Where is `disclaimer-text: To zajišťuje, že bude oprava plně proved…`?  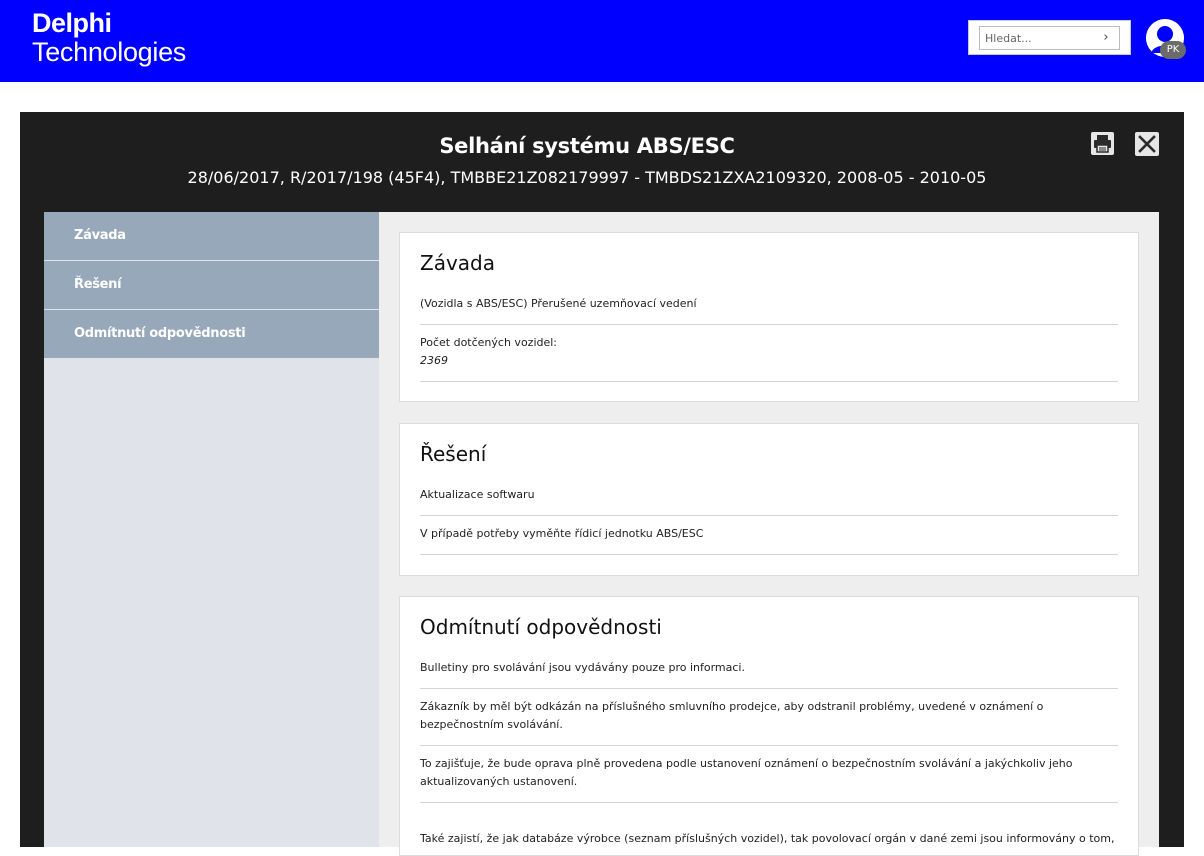
disclaimer-text: To zajišťuje, že bude oprava plně proved… is located at coordinates (746, 772).